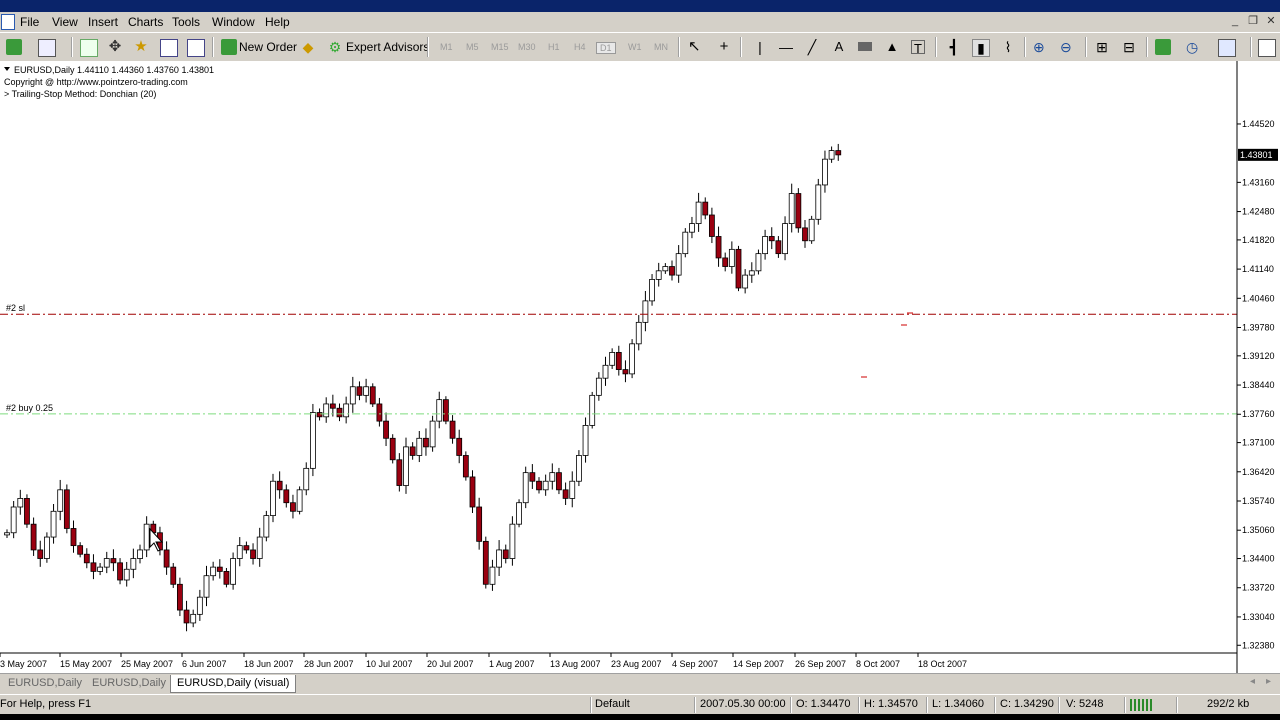 This screenshot has width=1280, height=720. Describe the element at coordinates (14, 47) in the screenshot. I see `new-chart-icon` at that location.